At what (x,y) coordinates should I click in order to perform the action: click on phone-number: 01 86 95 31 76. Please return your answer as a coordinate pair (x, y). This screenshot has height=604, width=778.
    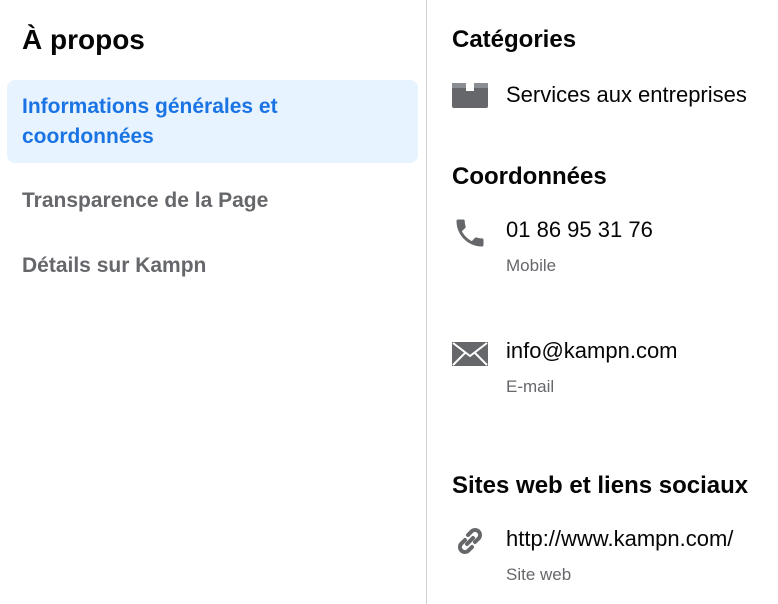
    Looking at the image, I should click on (579, 230).